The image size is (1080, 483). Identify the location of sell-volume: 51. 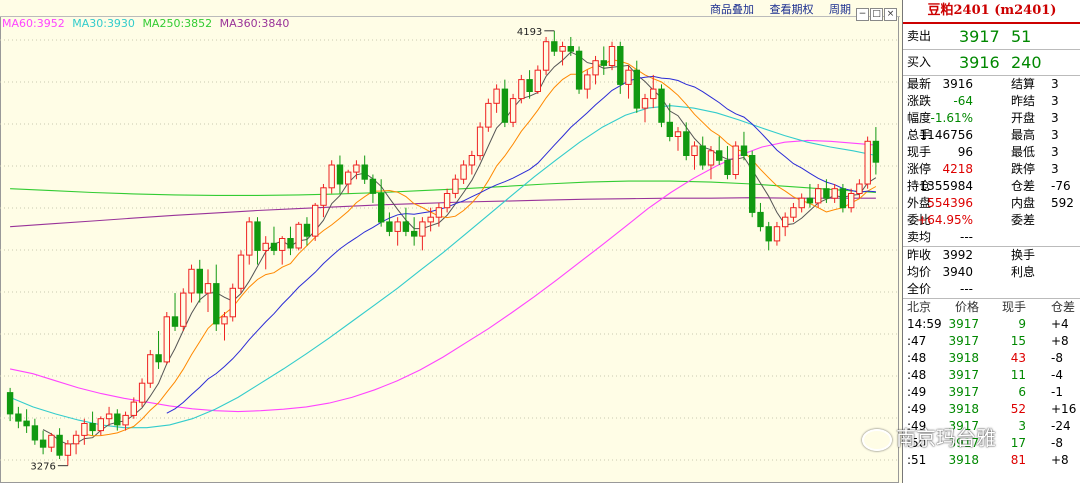
(1021, 36).